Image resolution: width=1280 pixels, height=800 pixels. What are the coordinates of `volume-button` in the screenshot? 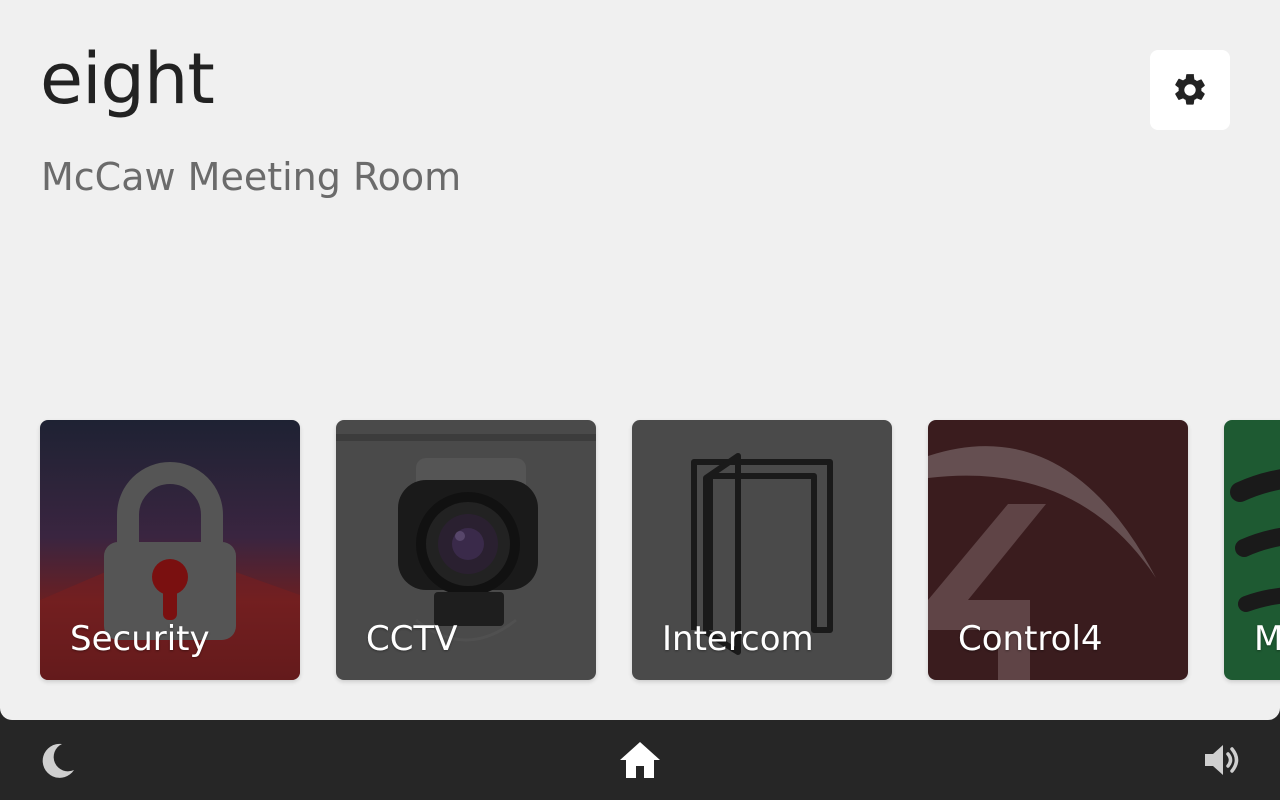 It's located at (1222, 760).